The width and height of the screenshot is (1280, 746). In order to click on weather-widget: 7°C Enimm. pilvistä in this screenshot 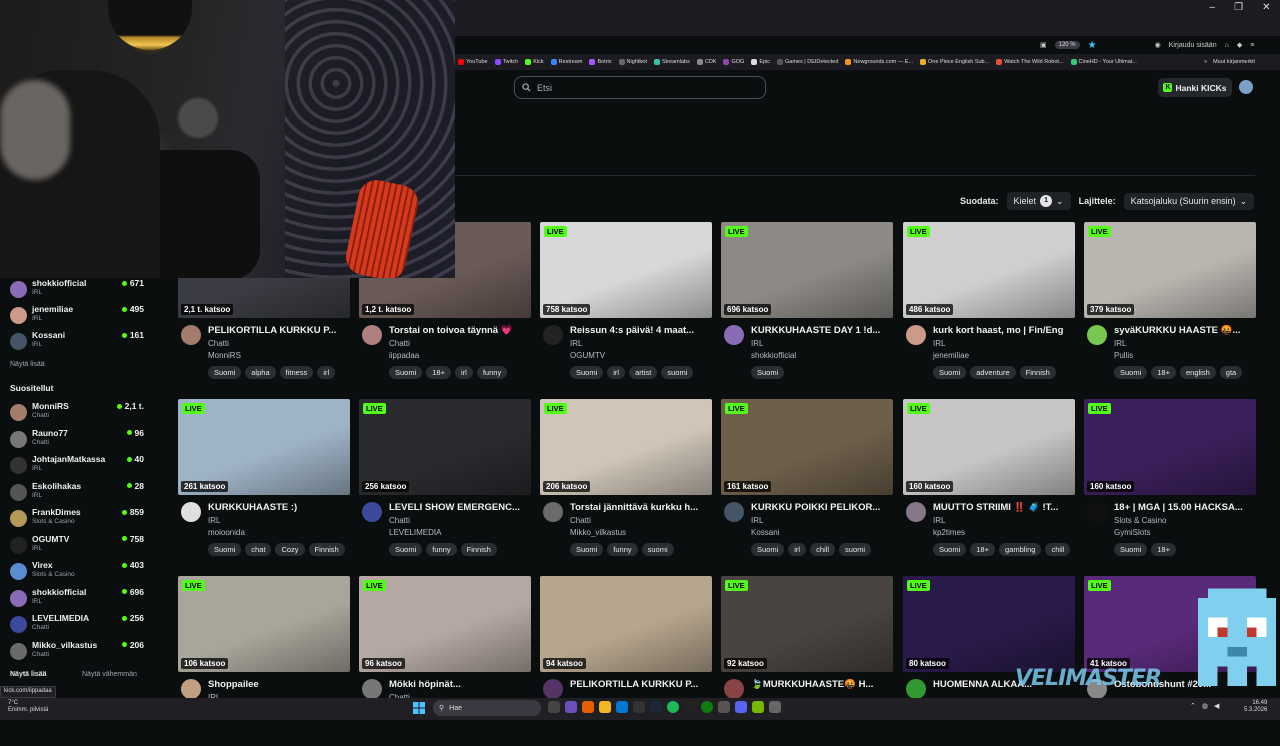, I will do `click(28, 707)`.